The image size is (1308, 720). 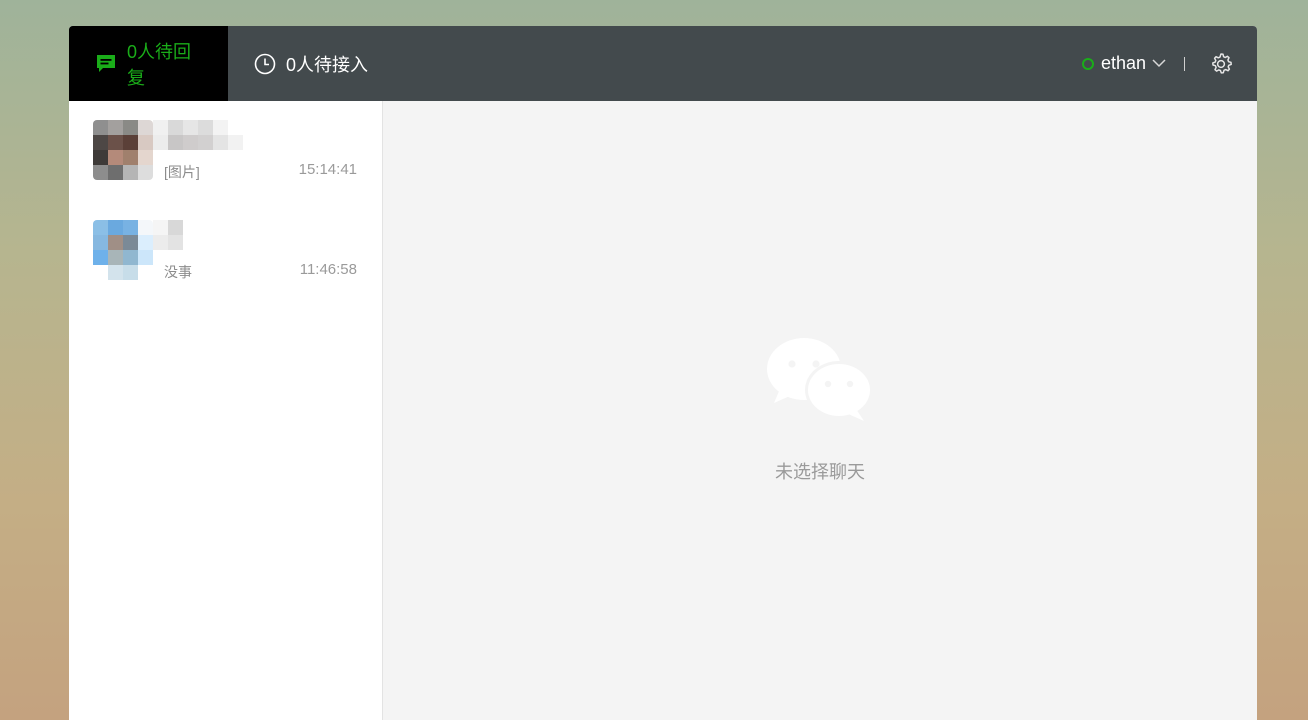 I want to click on user-menu: ethan, so click(x=1123, y=63).